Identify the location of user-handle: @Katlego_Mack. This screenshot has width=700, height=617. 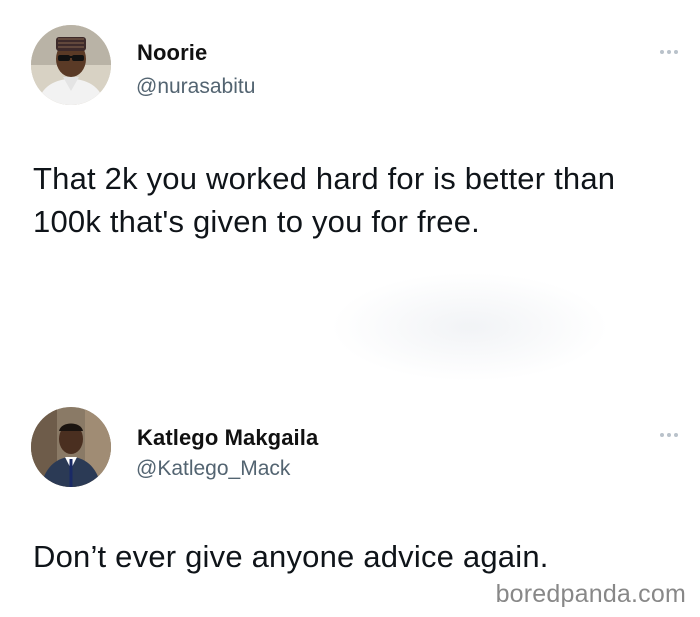
(213, 469).